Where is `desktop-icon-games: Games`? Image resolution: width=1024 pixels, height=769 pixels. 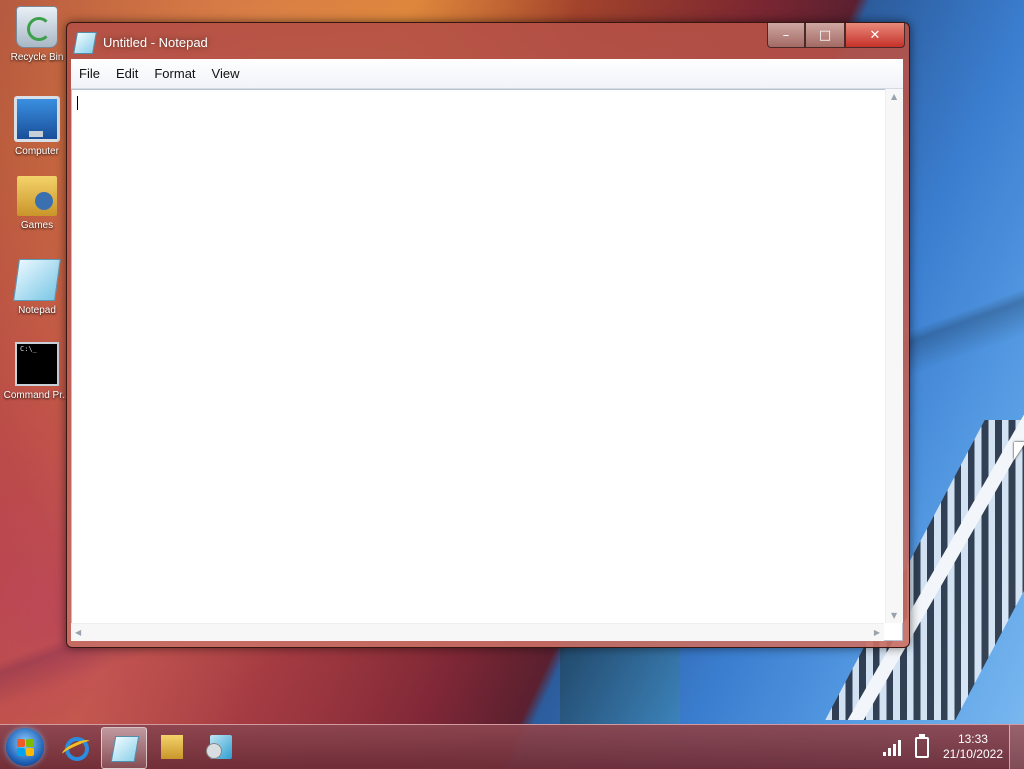 desktop-icon-games: Games is located at coordinates (37, 203).